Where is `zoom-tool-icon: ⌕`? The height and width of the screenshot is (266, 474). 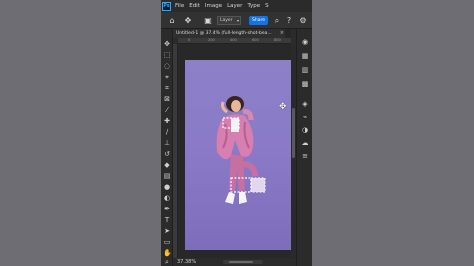
zoom-tool-icon: ⌕ is located at coordinates (167, 262).